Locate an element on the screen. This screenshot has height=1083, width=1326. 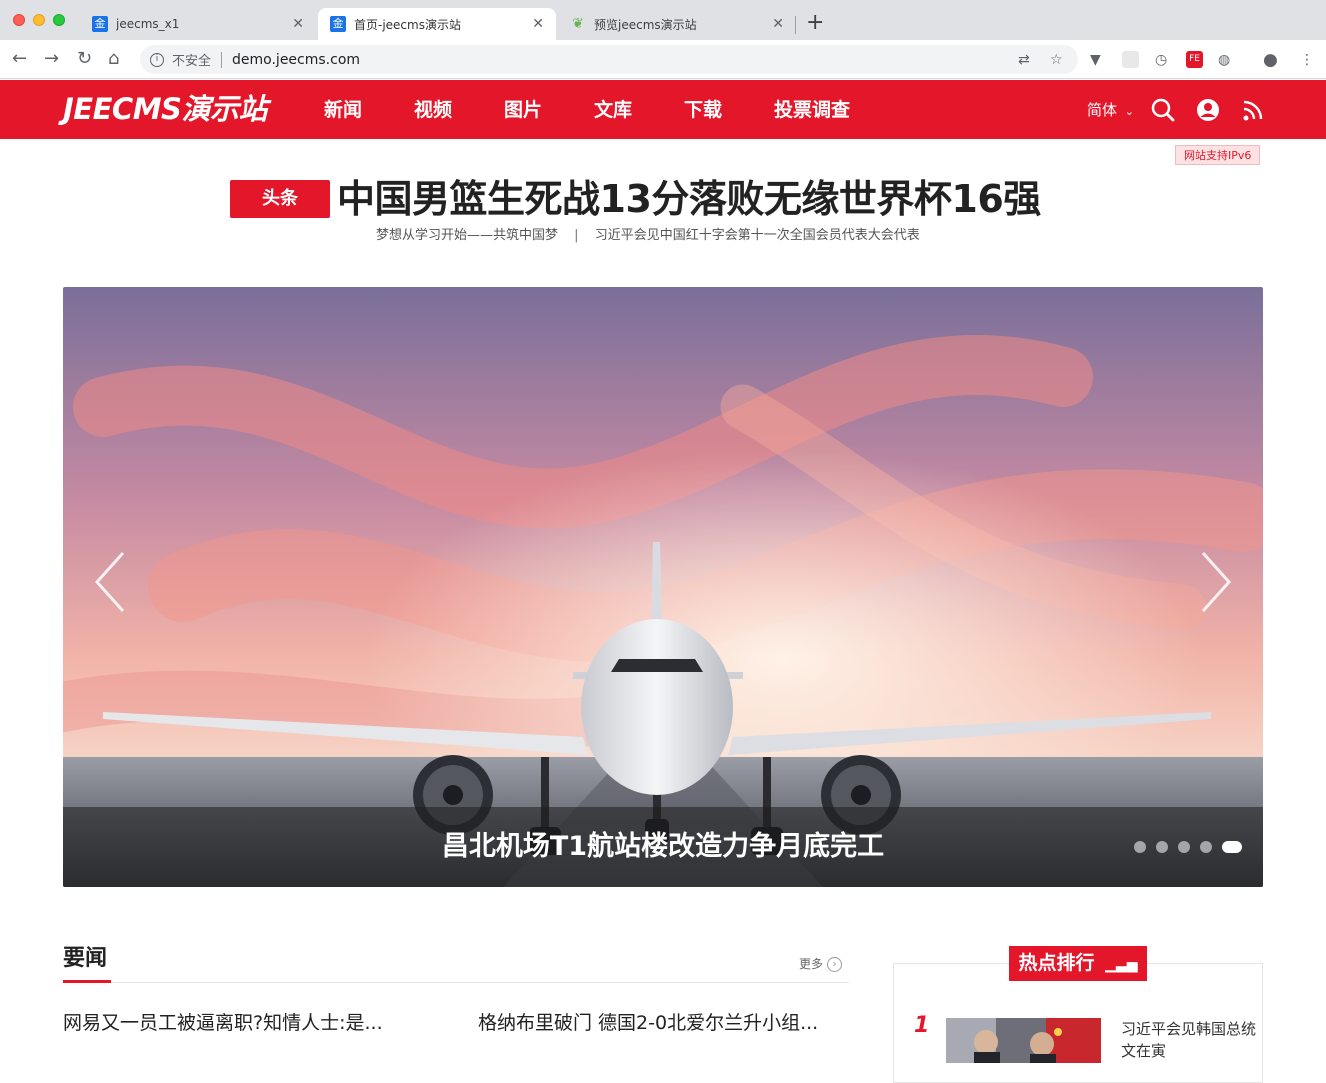
section-divider is located at coordinates (456, 982).